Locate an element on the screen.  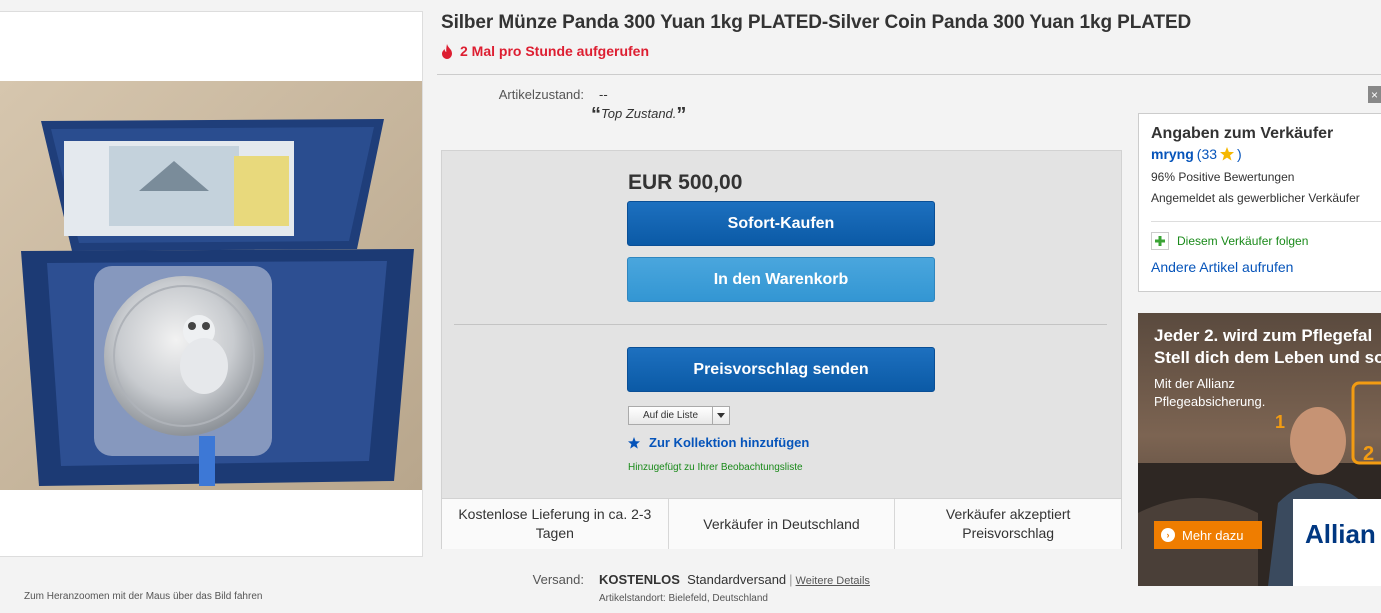
add-to-list-label: Auf die Liste is located at coordinates (671, 415).